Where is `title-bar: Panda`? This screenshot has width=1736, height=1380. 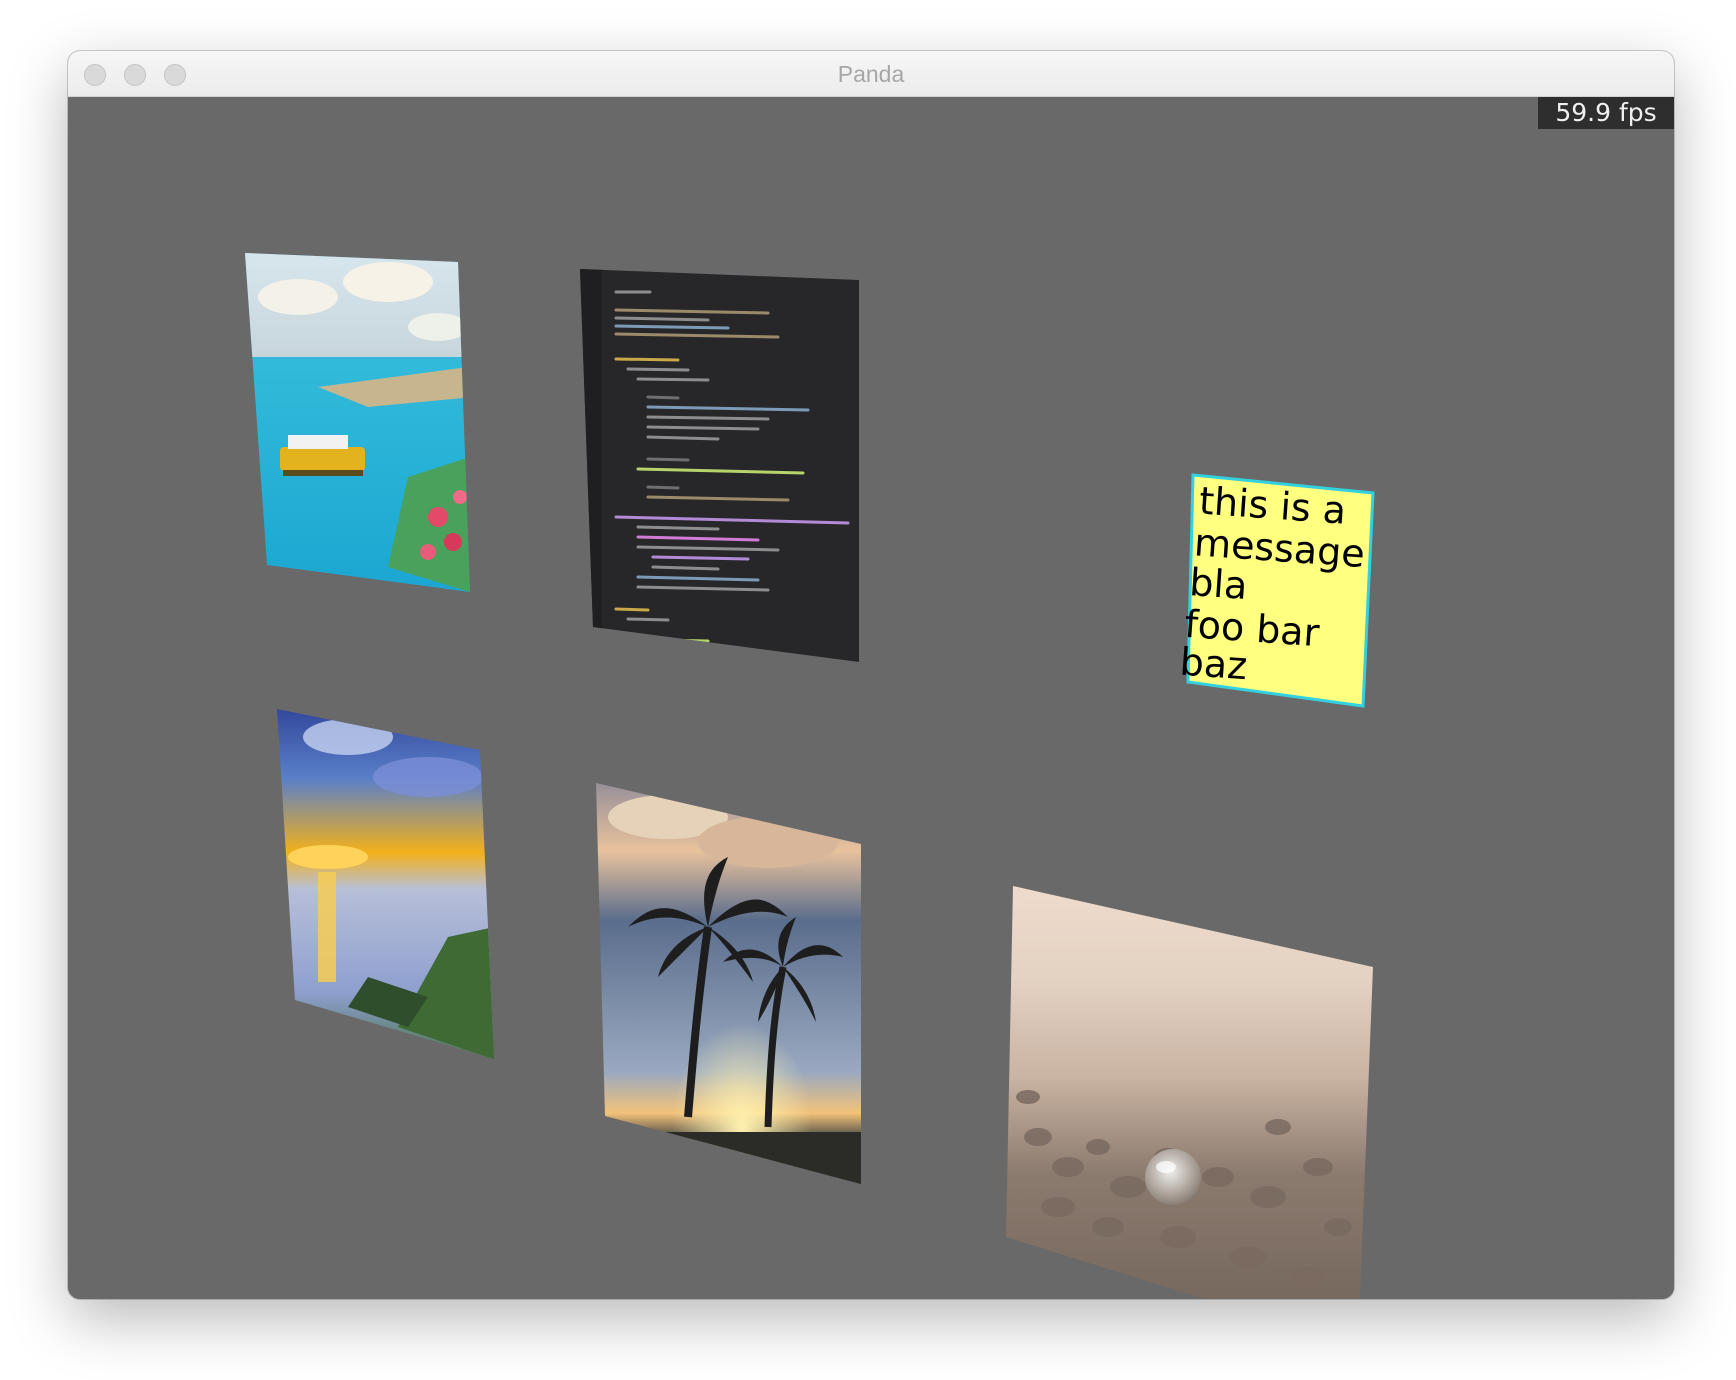 title-bar: Panda is located at coordinates (871, 74).